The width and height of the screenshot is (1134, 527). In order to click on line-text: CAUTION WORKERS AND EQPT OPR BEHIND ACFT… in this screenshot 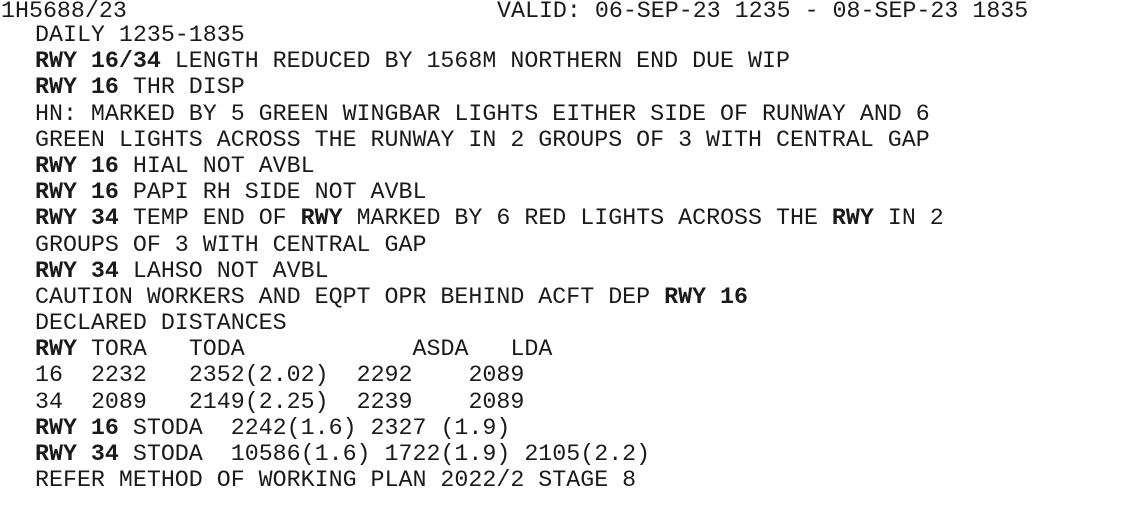, I will do `click(350, 296)`.